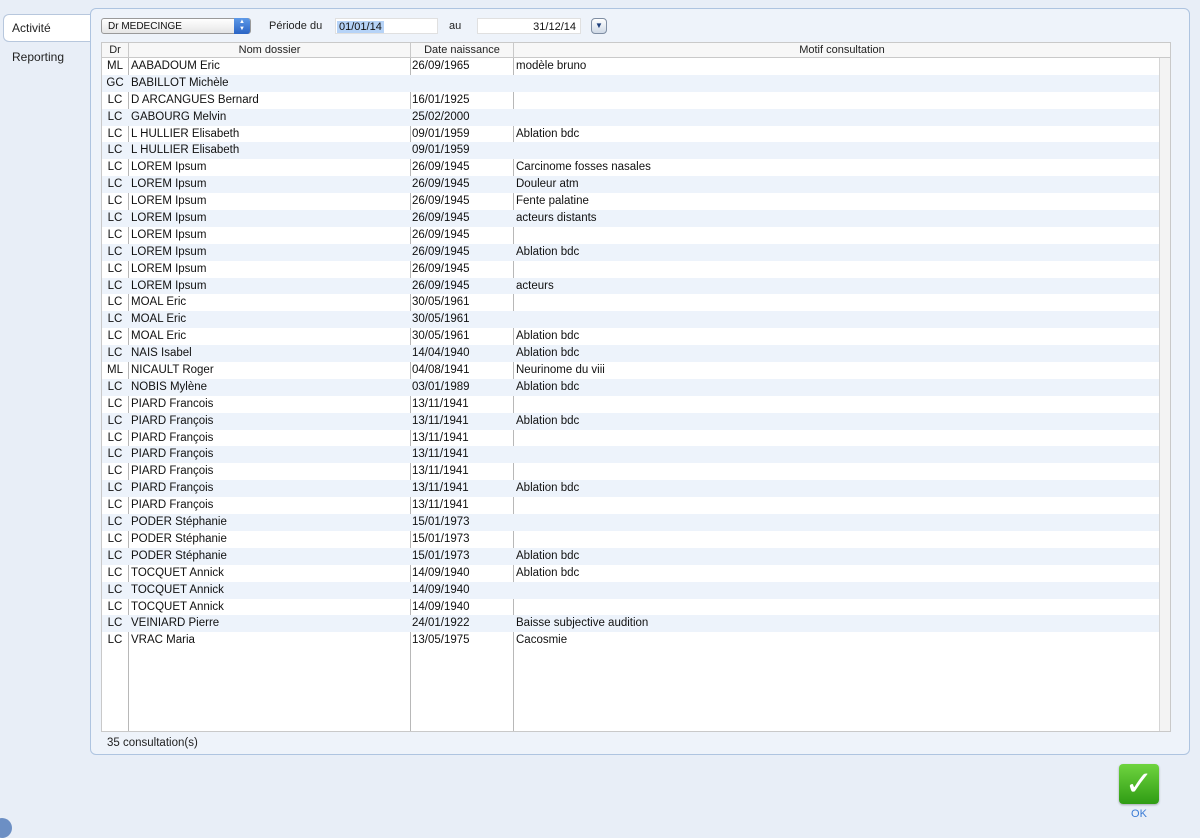 The height and width of the screenshot is (838, 1200). What do you see at coordinates (630, 151) in the screenshot?
I see `table-row: LC L HULLIER Elisabeth 09/01/1959` at bounding box center [630, 151].